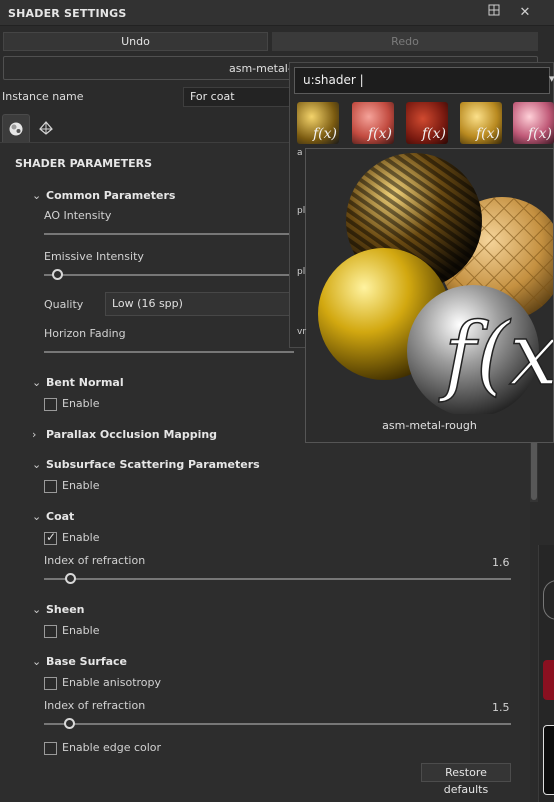 This screenshot has height=802, width=554. Describe the element at coordinates (318, 123) in the screenshot. I see `shader-thumb-metal-rough: f(x)` at that location.